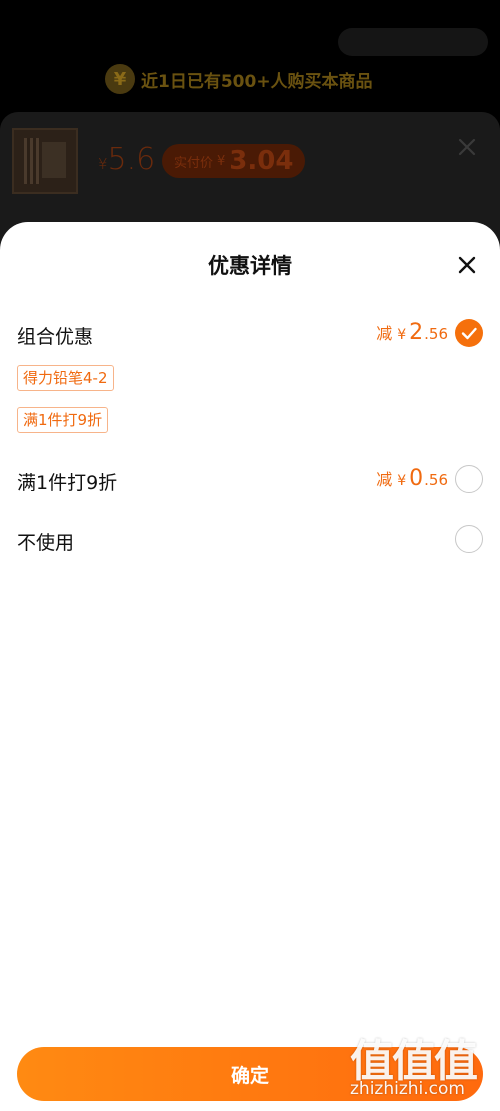 Image resolution: width=500 pixels, height=1111 pixels. What do you see at coordinates (250, 1074) in the screenshot?
I see `confirm-button: 确定` at bounding box center [250, 1074].